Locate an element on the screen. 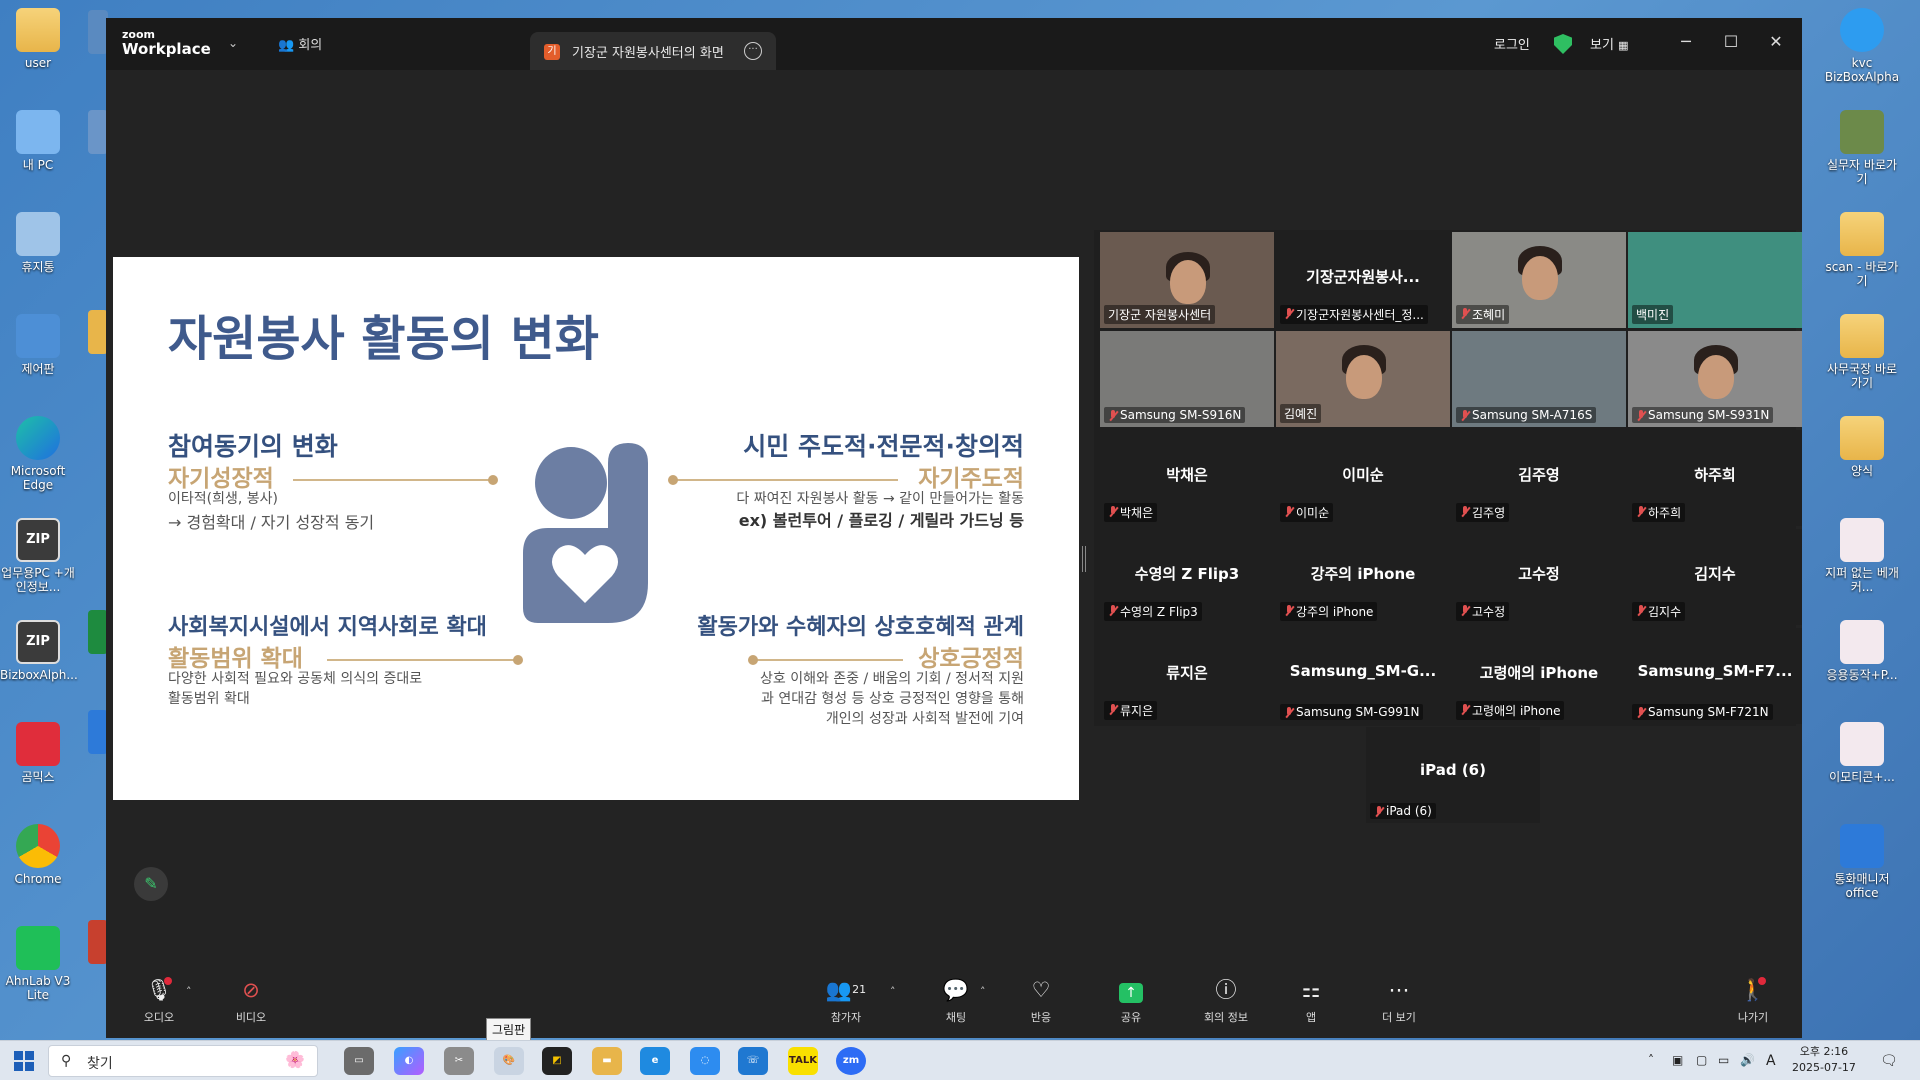 The height and width of the screenshot is (1080, 1920). participant-tile: Samsung SM-S931N is located at coordinates (1715, 379).